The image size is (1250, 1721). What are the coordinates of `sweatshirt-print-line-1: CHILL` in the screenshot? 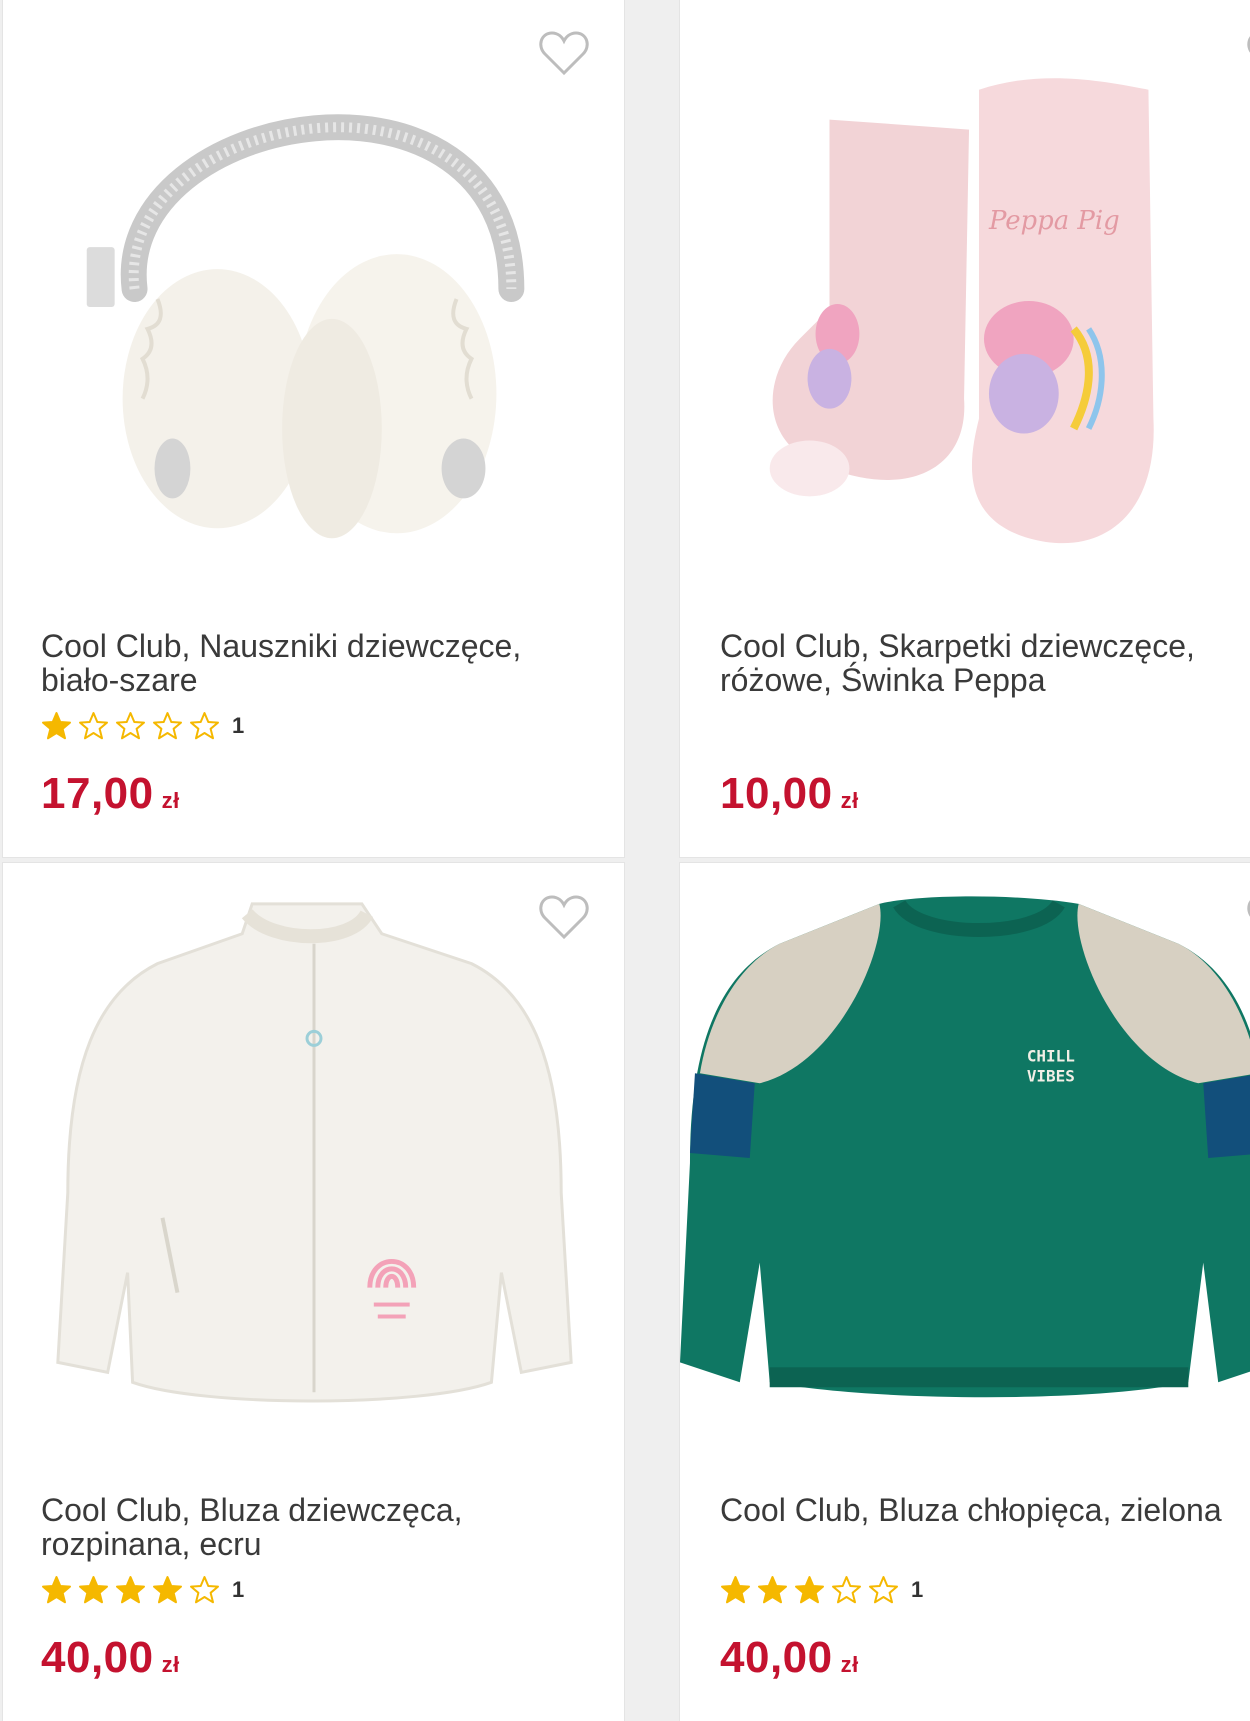 It's located at (1051, 1055).